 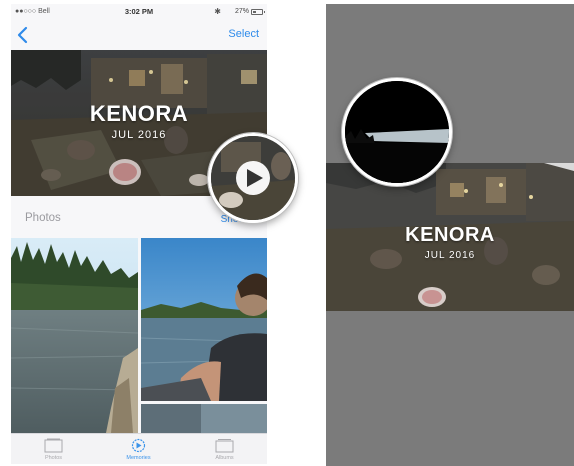 I want to click on water-photo, so click(x=204, y=418).